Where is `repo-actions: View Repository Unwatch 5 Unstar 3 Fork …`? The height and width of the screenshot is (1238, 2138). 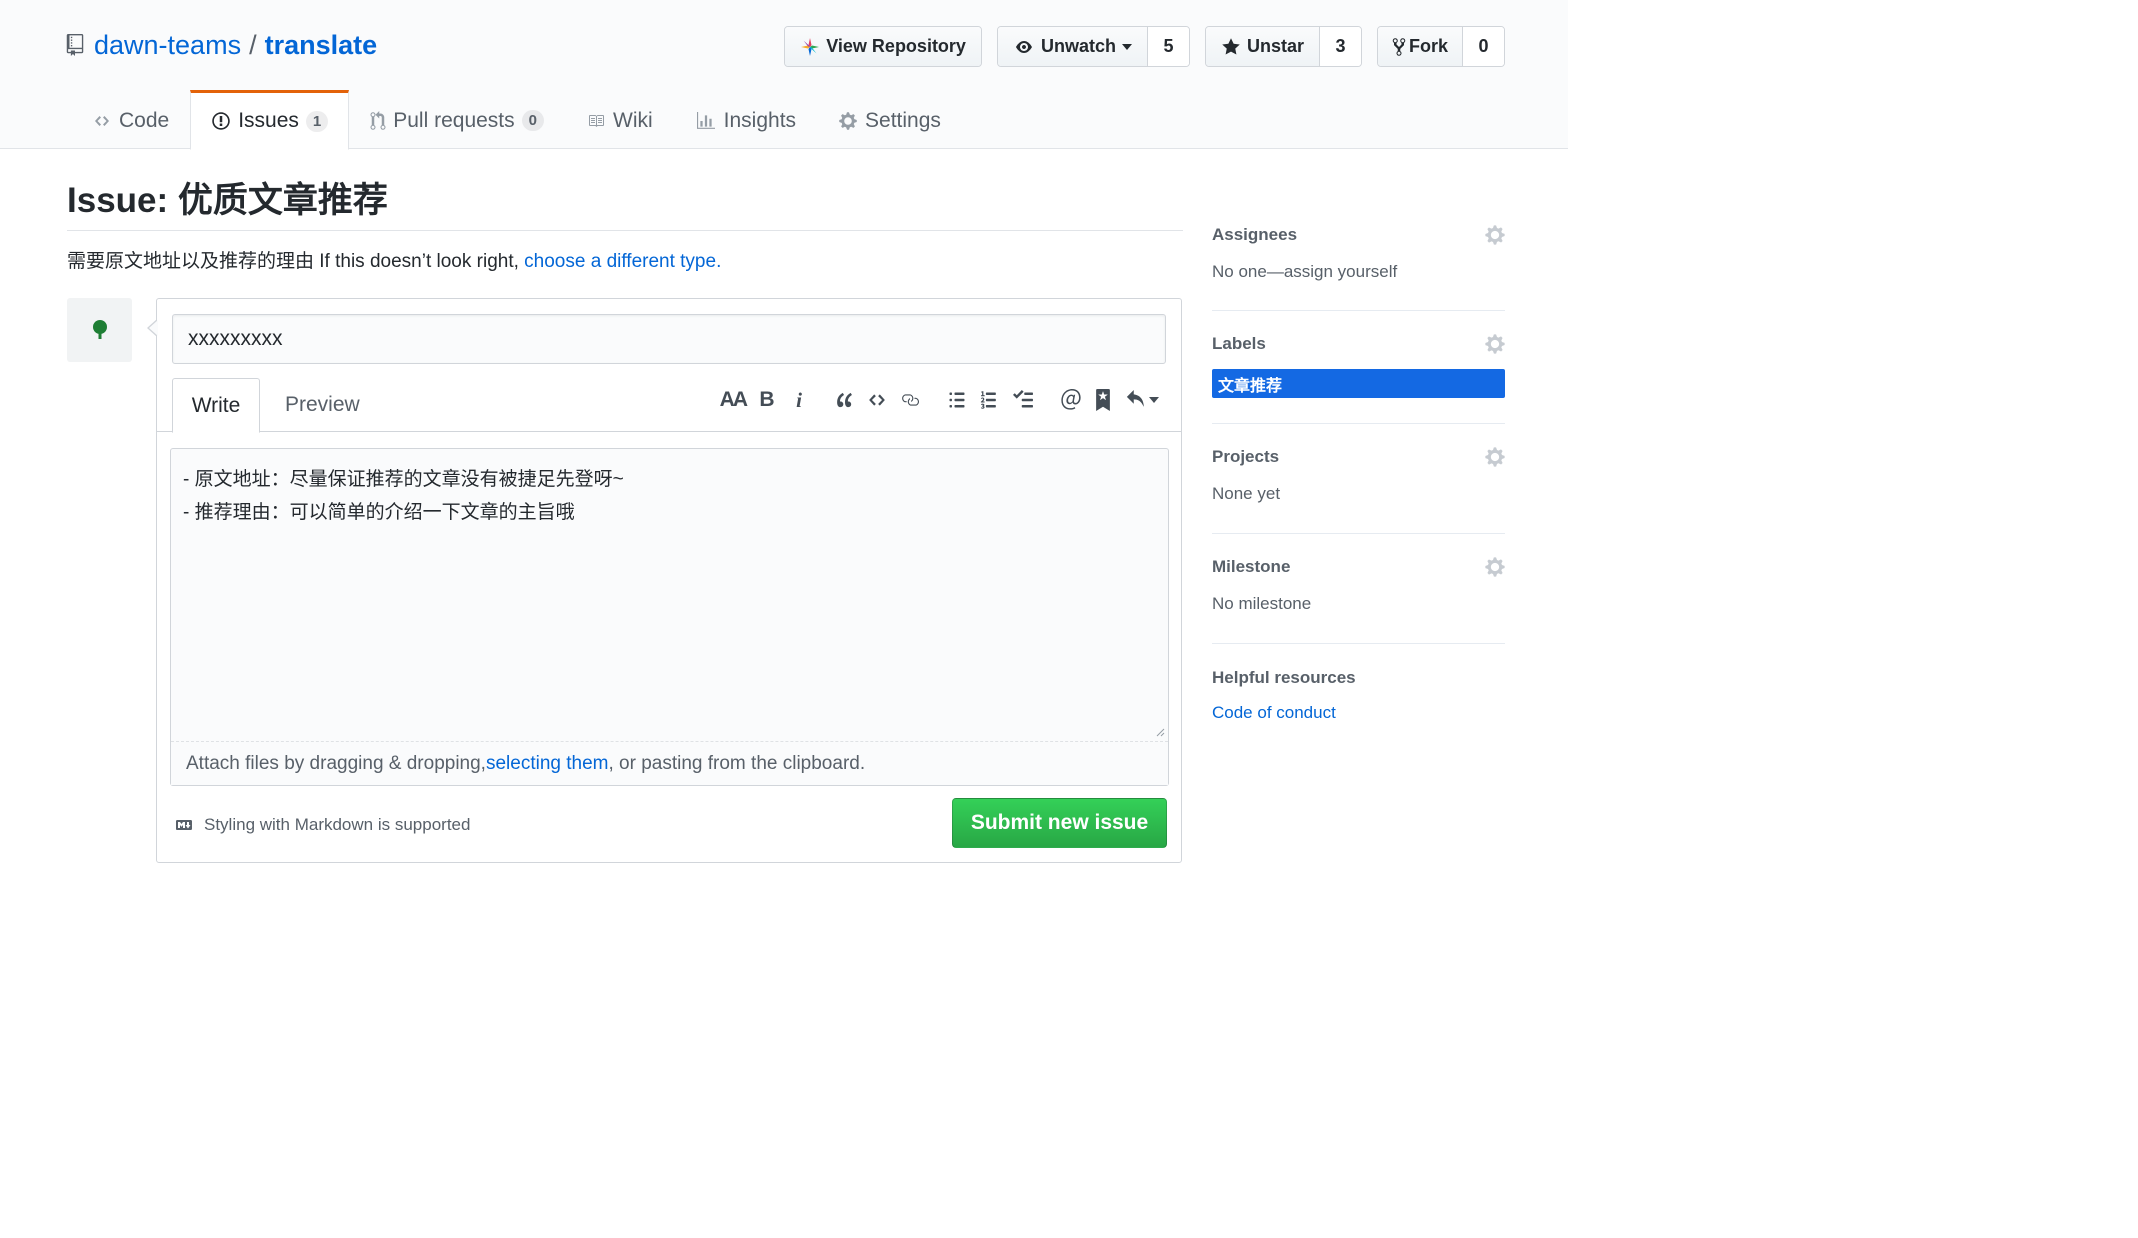
repo-actions: View Repository Unwatch 5 Unstar 3 Fork … is located at coordinates (1144, 46).